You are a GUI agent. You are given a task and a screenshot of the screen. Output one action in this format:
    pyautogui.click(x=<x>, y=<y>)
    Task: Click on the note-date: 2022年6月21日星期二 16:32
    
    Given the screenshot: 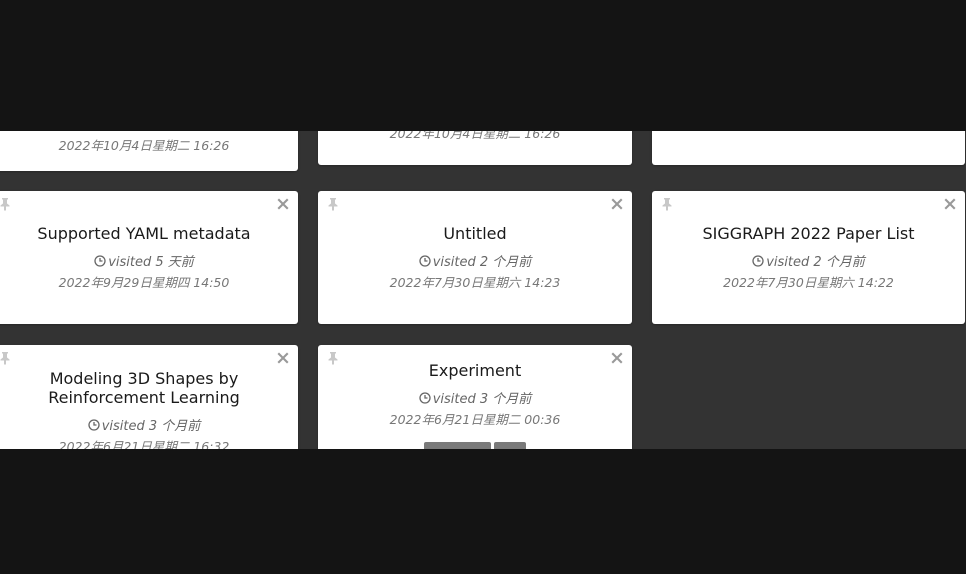 What is the action you would take?
    pyautogui.click(x=144, y=444)
    